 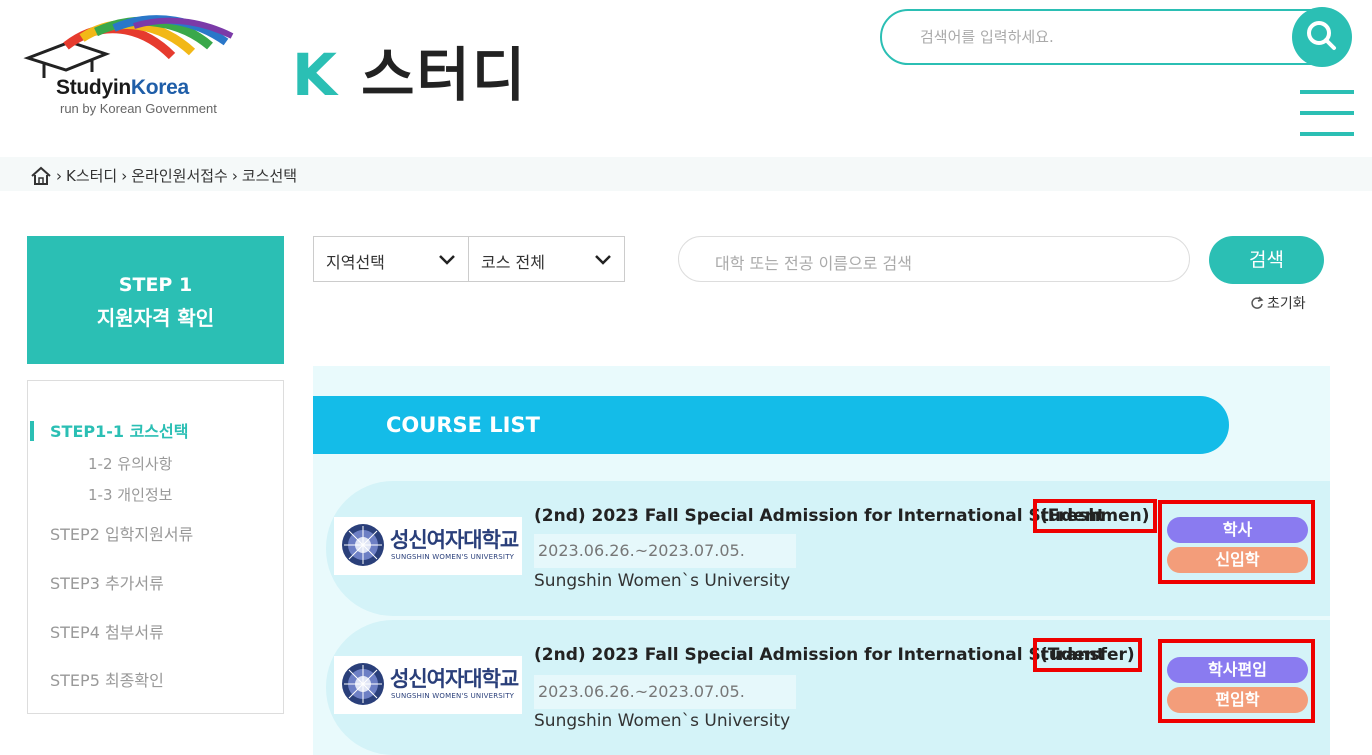 I want to click on top-search-button, so click(x=1322, y=37).